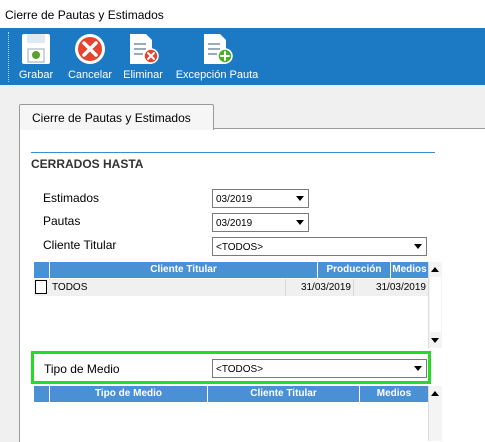  I want to click on medios-grid-scrollbar, so click(435, 413).